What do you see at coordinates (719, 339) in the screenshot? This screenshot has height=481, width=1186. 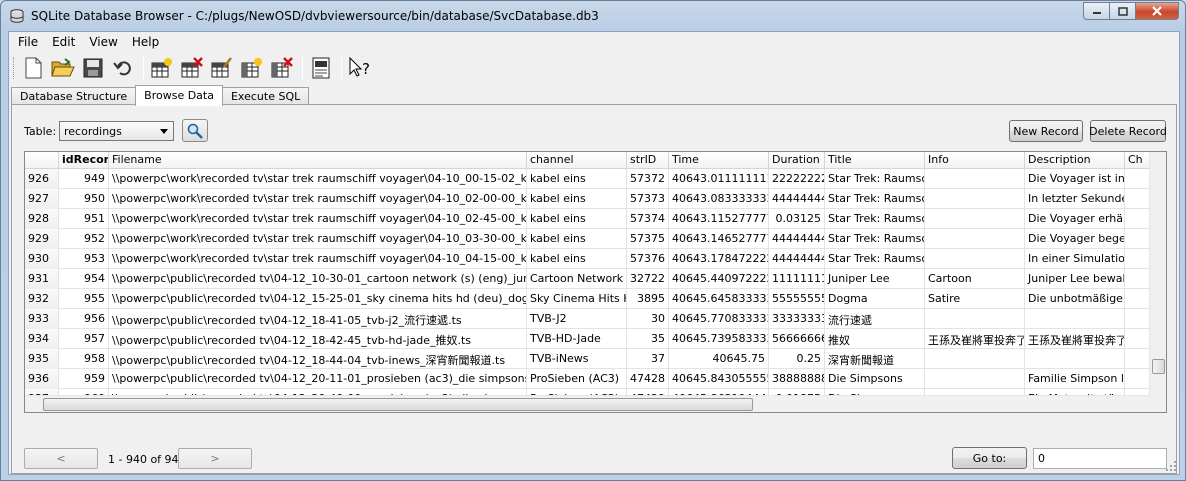 I see `cell-time: 40645.7395833333` at bounding box center [719, 339].